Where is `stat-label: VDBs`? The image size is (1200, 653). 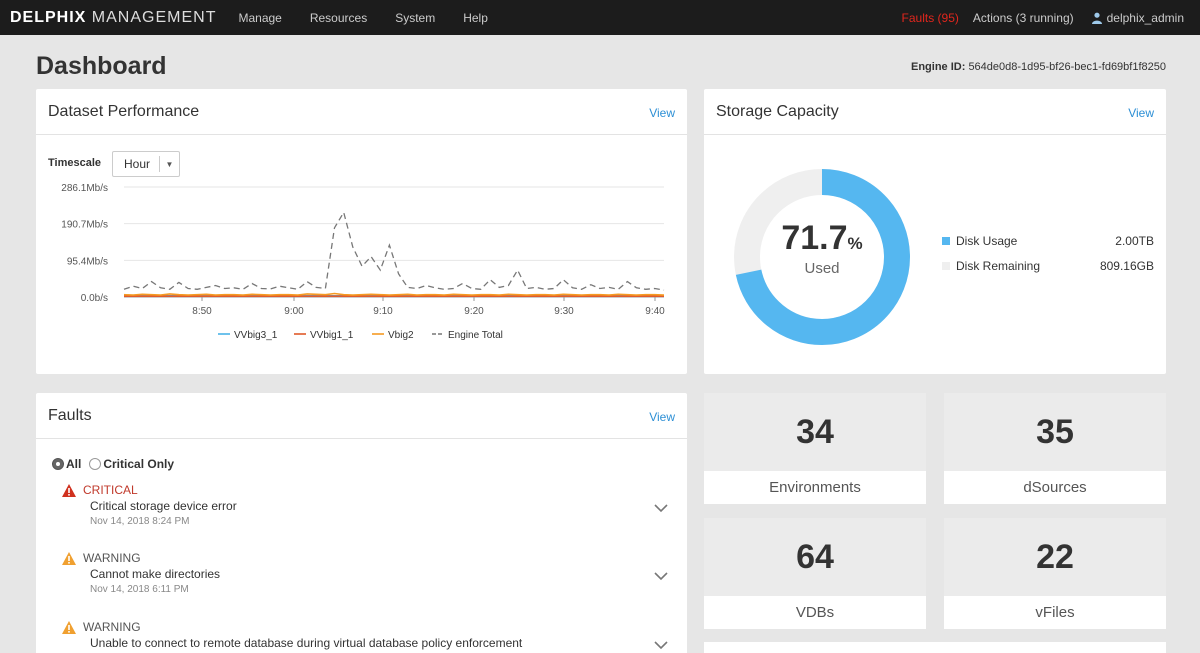 stat-label: VDBs is located at coordinates (815, 612).